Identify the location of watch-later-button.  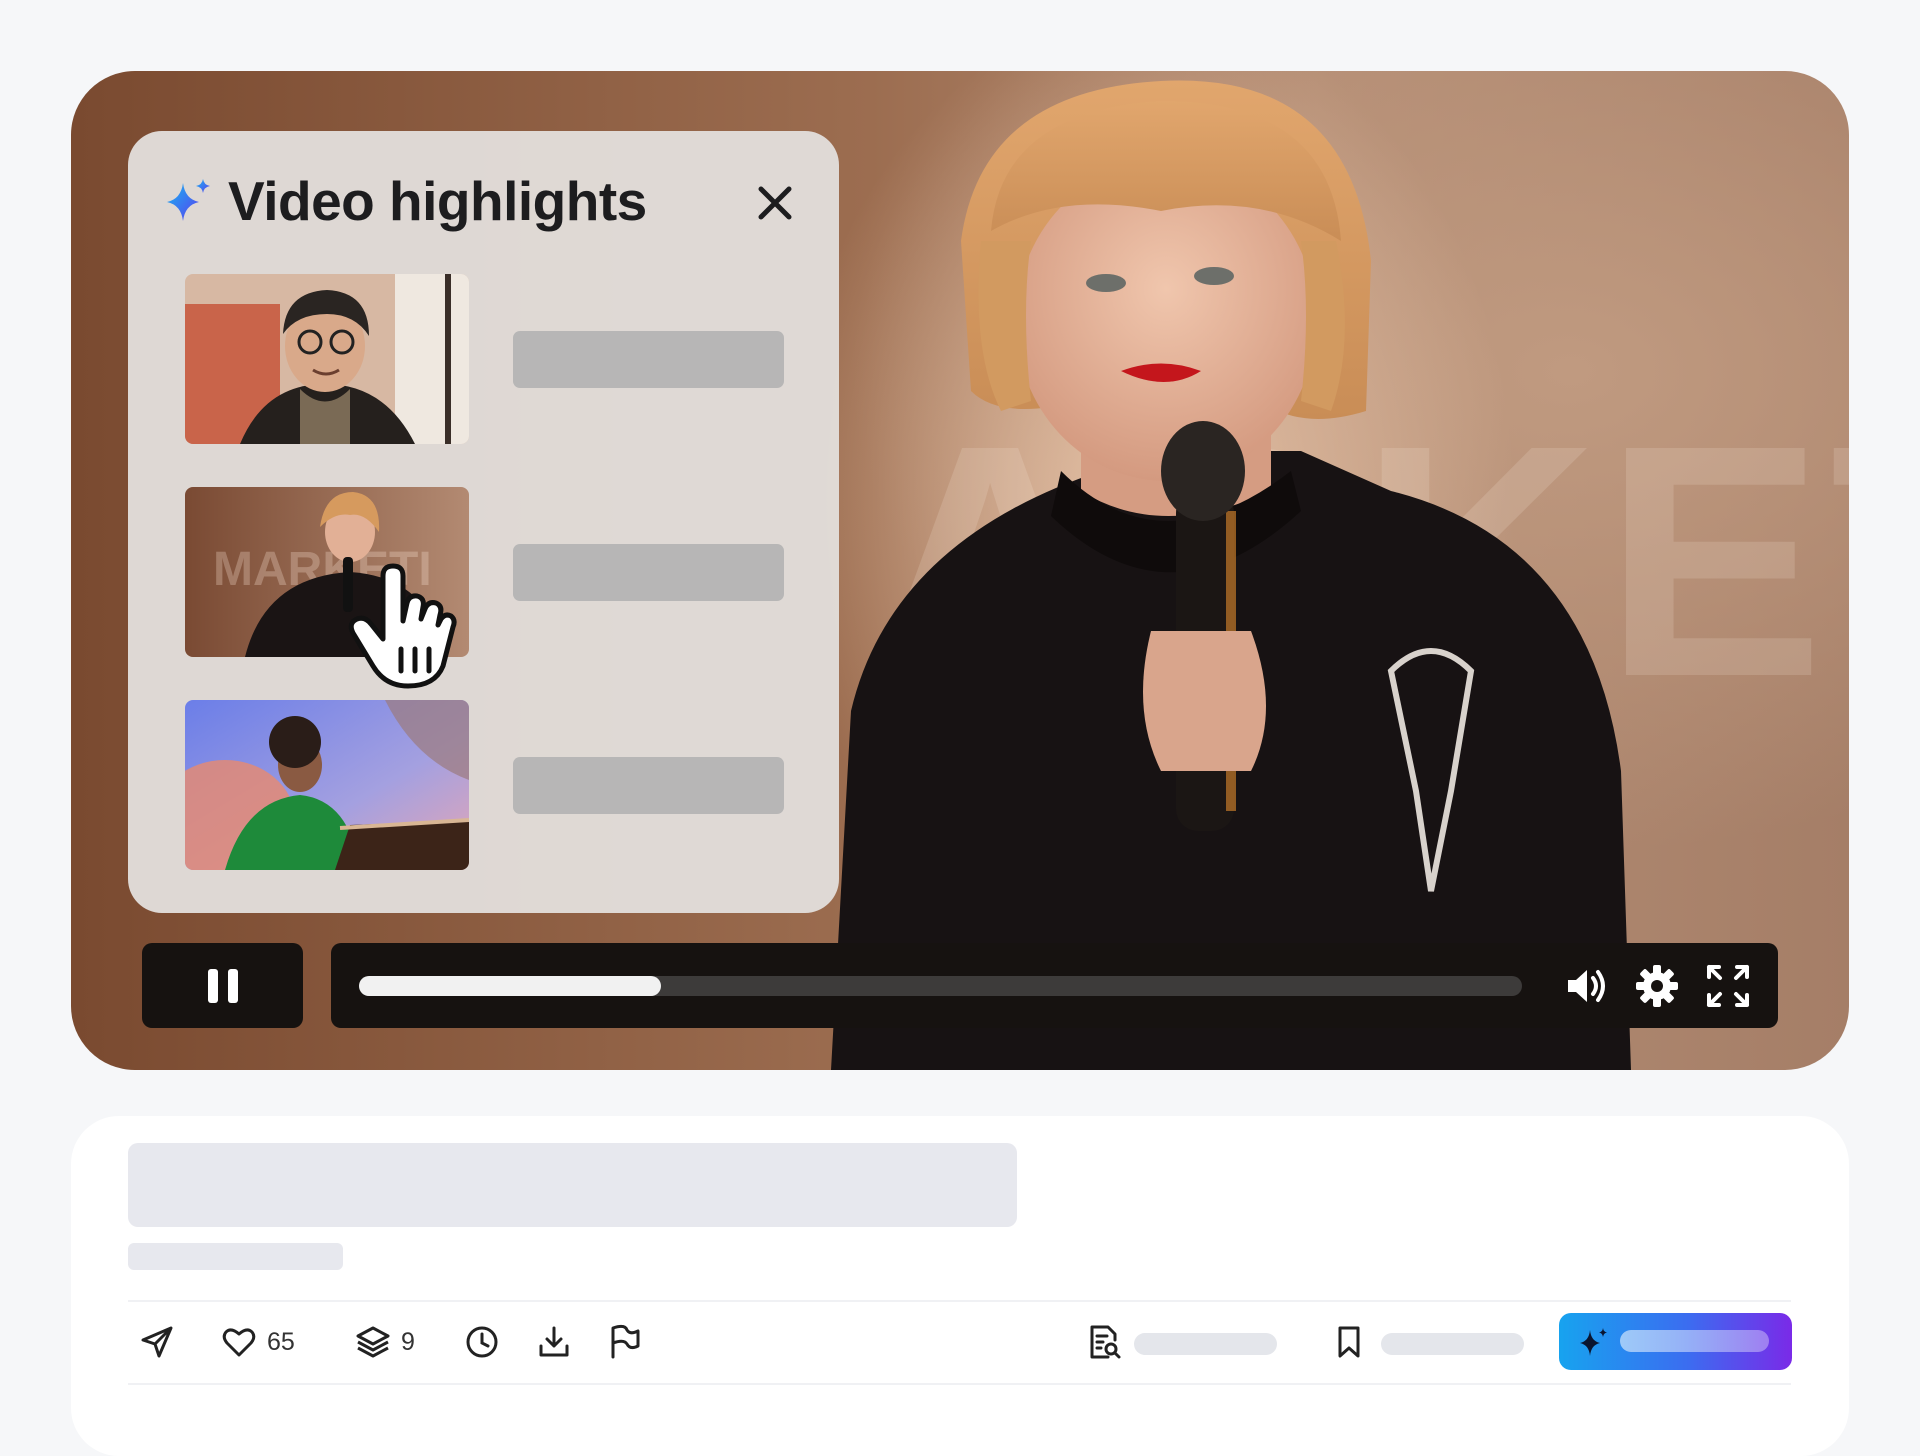
(482, 1342).